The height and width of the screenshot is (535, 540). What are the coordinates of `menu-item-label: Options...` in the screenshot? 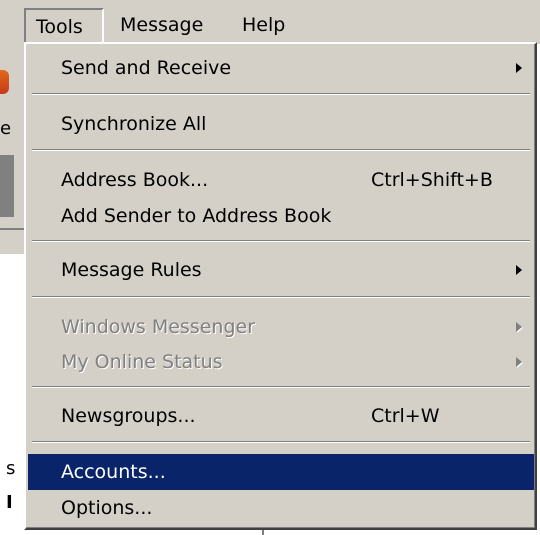 It's located at (107, 508).